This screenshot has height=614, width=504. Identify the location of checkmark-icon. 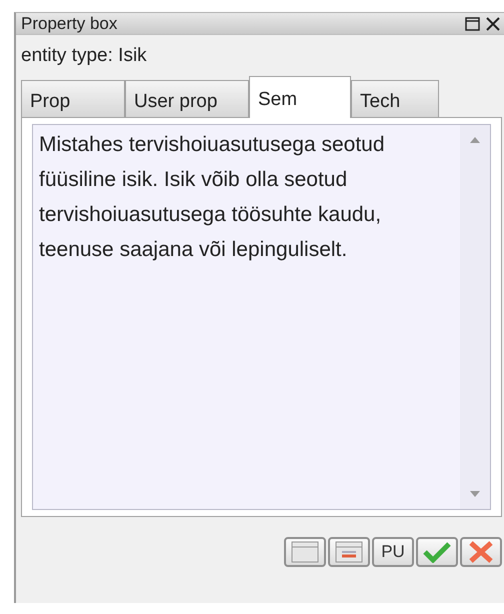
(437, 552).